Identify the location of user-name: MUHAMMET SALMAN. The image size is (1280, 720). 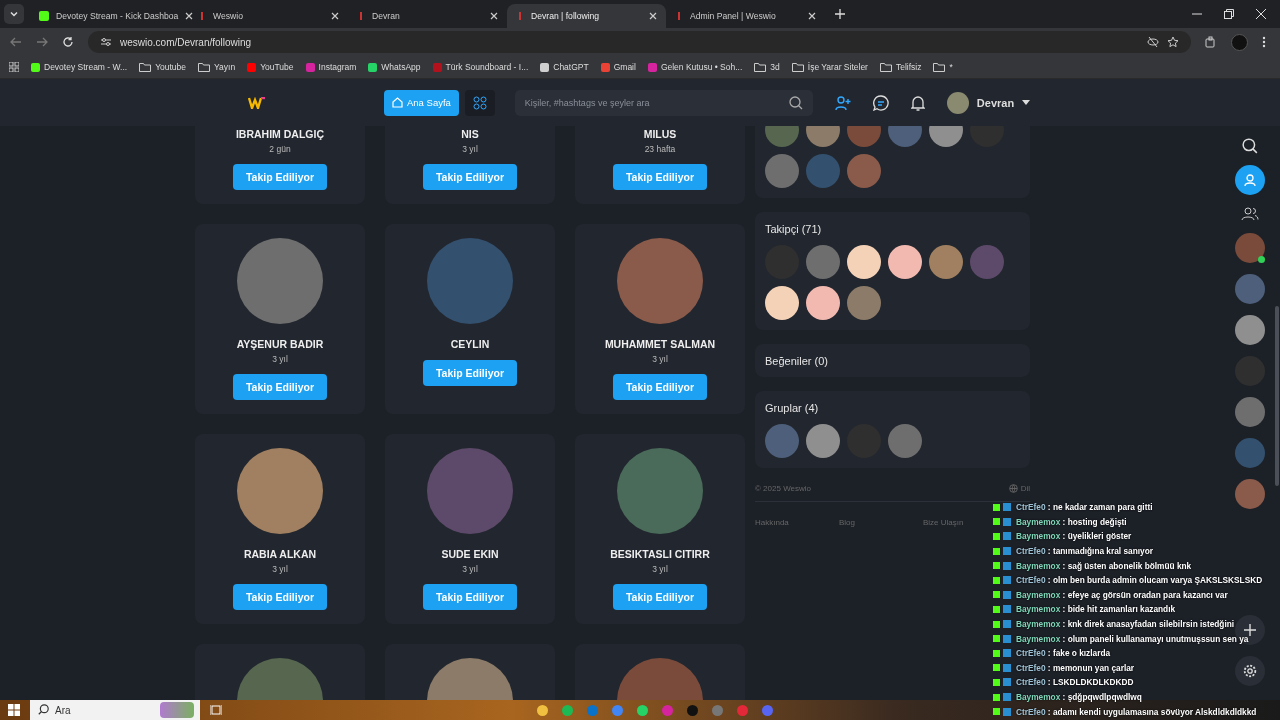
(660, 344).